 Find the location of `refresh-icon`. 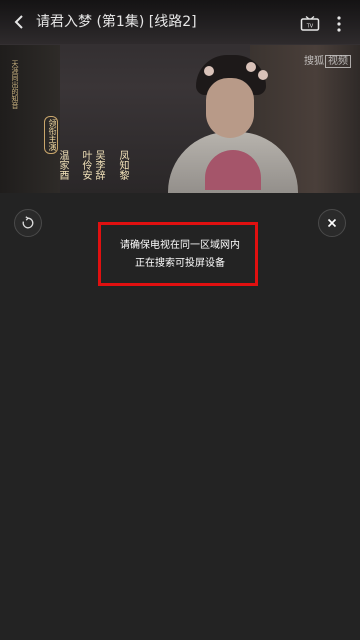

refresh-icon is located at coordinates (28, 222).